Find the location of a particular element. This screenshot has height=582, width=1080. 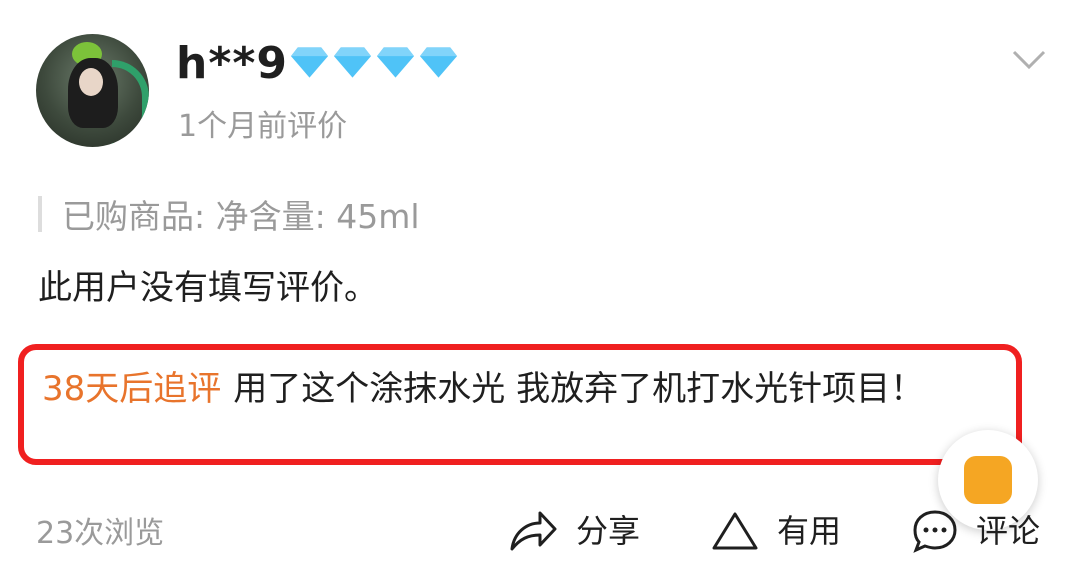

avatar is located at coordinates (92, 90).